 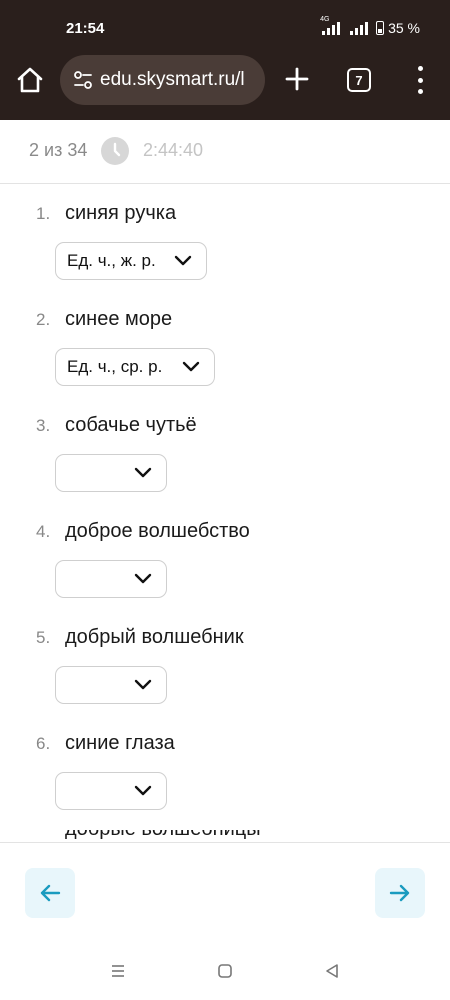 What do you see at coordinates (225, 571) in the screenshot?
I see `question-item: 4. доброе волшебство` at bounding box center [225, 571].